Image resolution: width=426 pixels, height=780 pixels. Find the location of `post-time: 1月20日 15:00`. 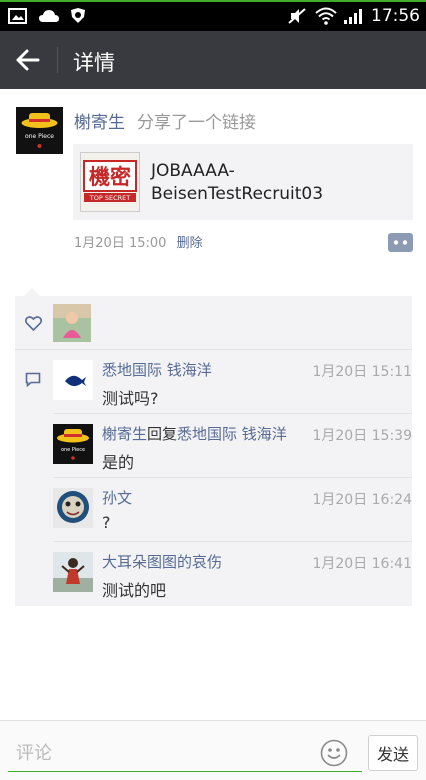

post-time: 1月20日 15:00 is located at coordinates (120, 243).